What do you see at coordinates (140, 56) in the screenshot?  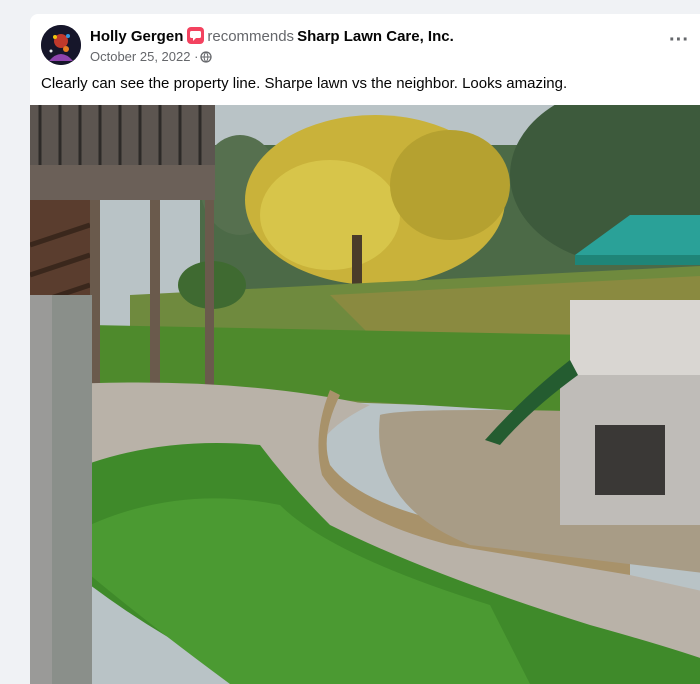 I see `post-date: October 25, 2022` at bounding box center [140, 56].